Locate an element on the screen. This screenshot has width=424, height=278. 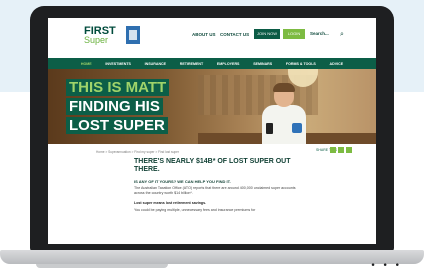
first-super-logo: FIRST Super is located at coordinates (112, 35).